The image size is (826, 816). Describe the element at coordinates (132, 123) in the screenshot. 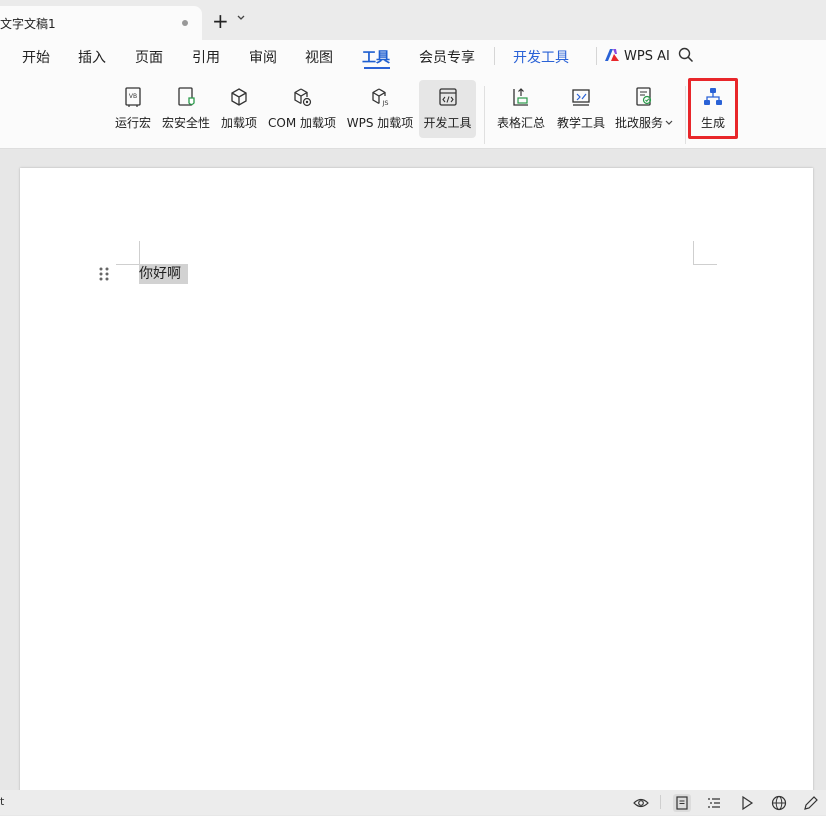

I see `run-macro-label: 运行宏` at that location.